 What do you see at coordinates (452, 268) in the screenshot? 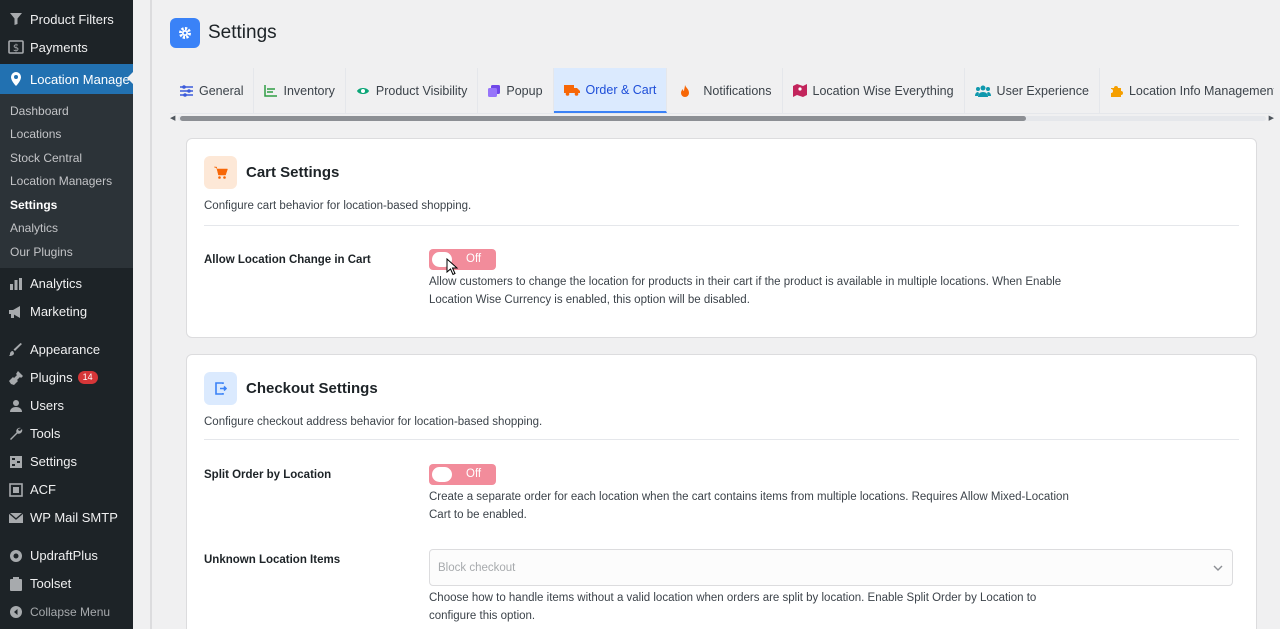
I see `mouse-cursor-icon` at bounding box center [452, 268].